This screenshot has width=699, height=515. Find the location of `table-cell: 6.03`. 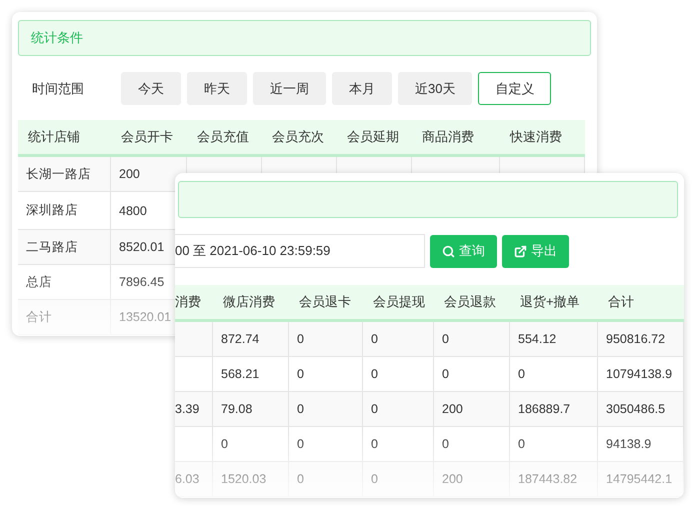

table-cell: 6.03 is located at coordinates (194, 479).